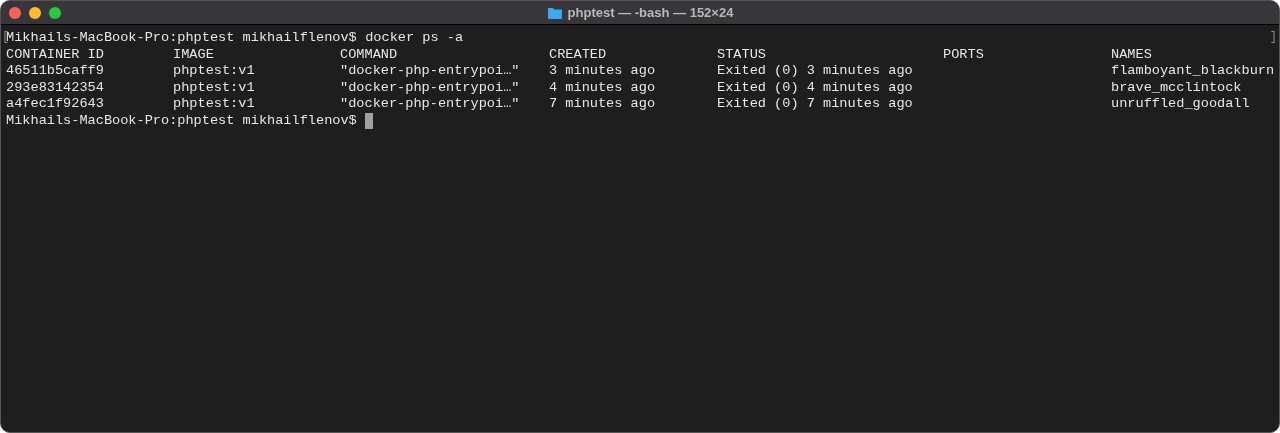  What do you see at coordinates (815, 104) in the screenshot?
I see `table-cell-text: Exited (0) 7 minutes ago` at bounding box center [815, 104].